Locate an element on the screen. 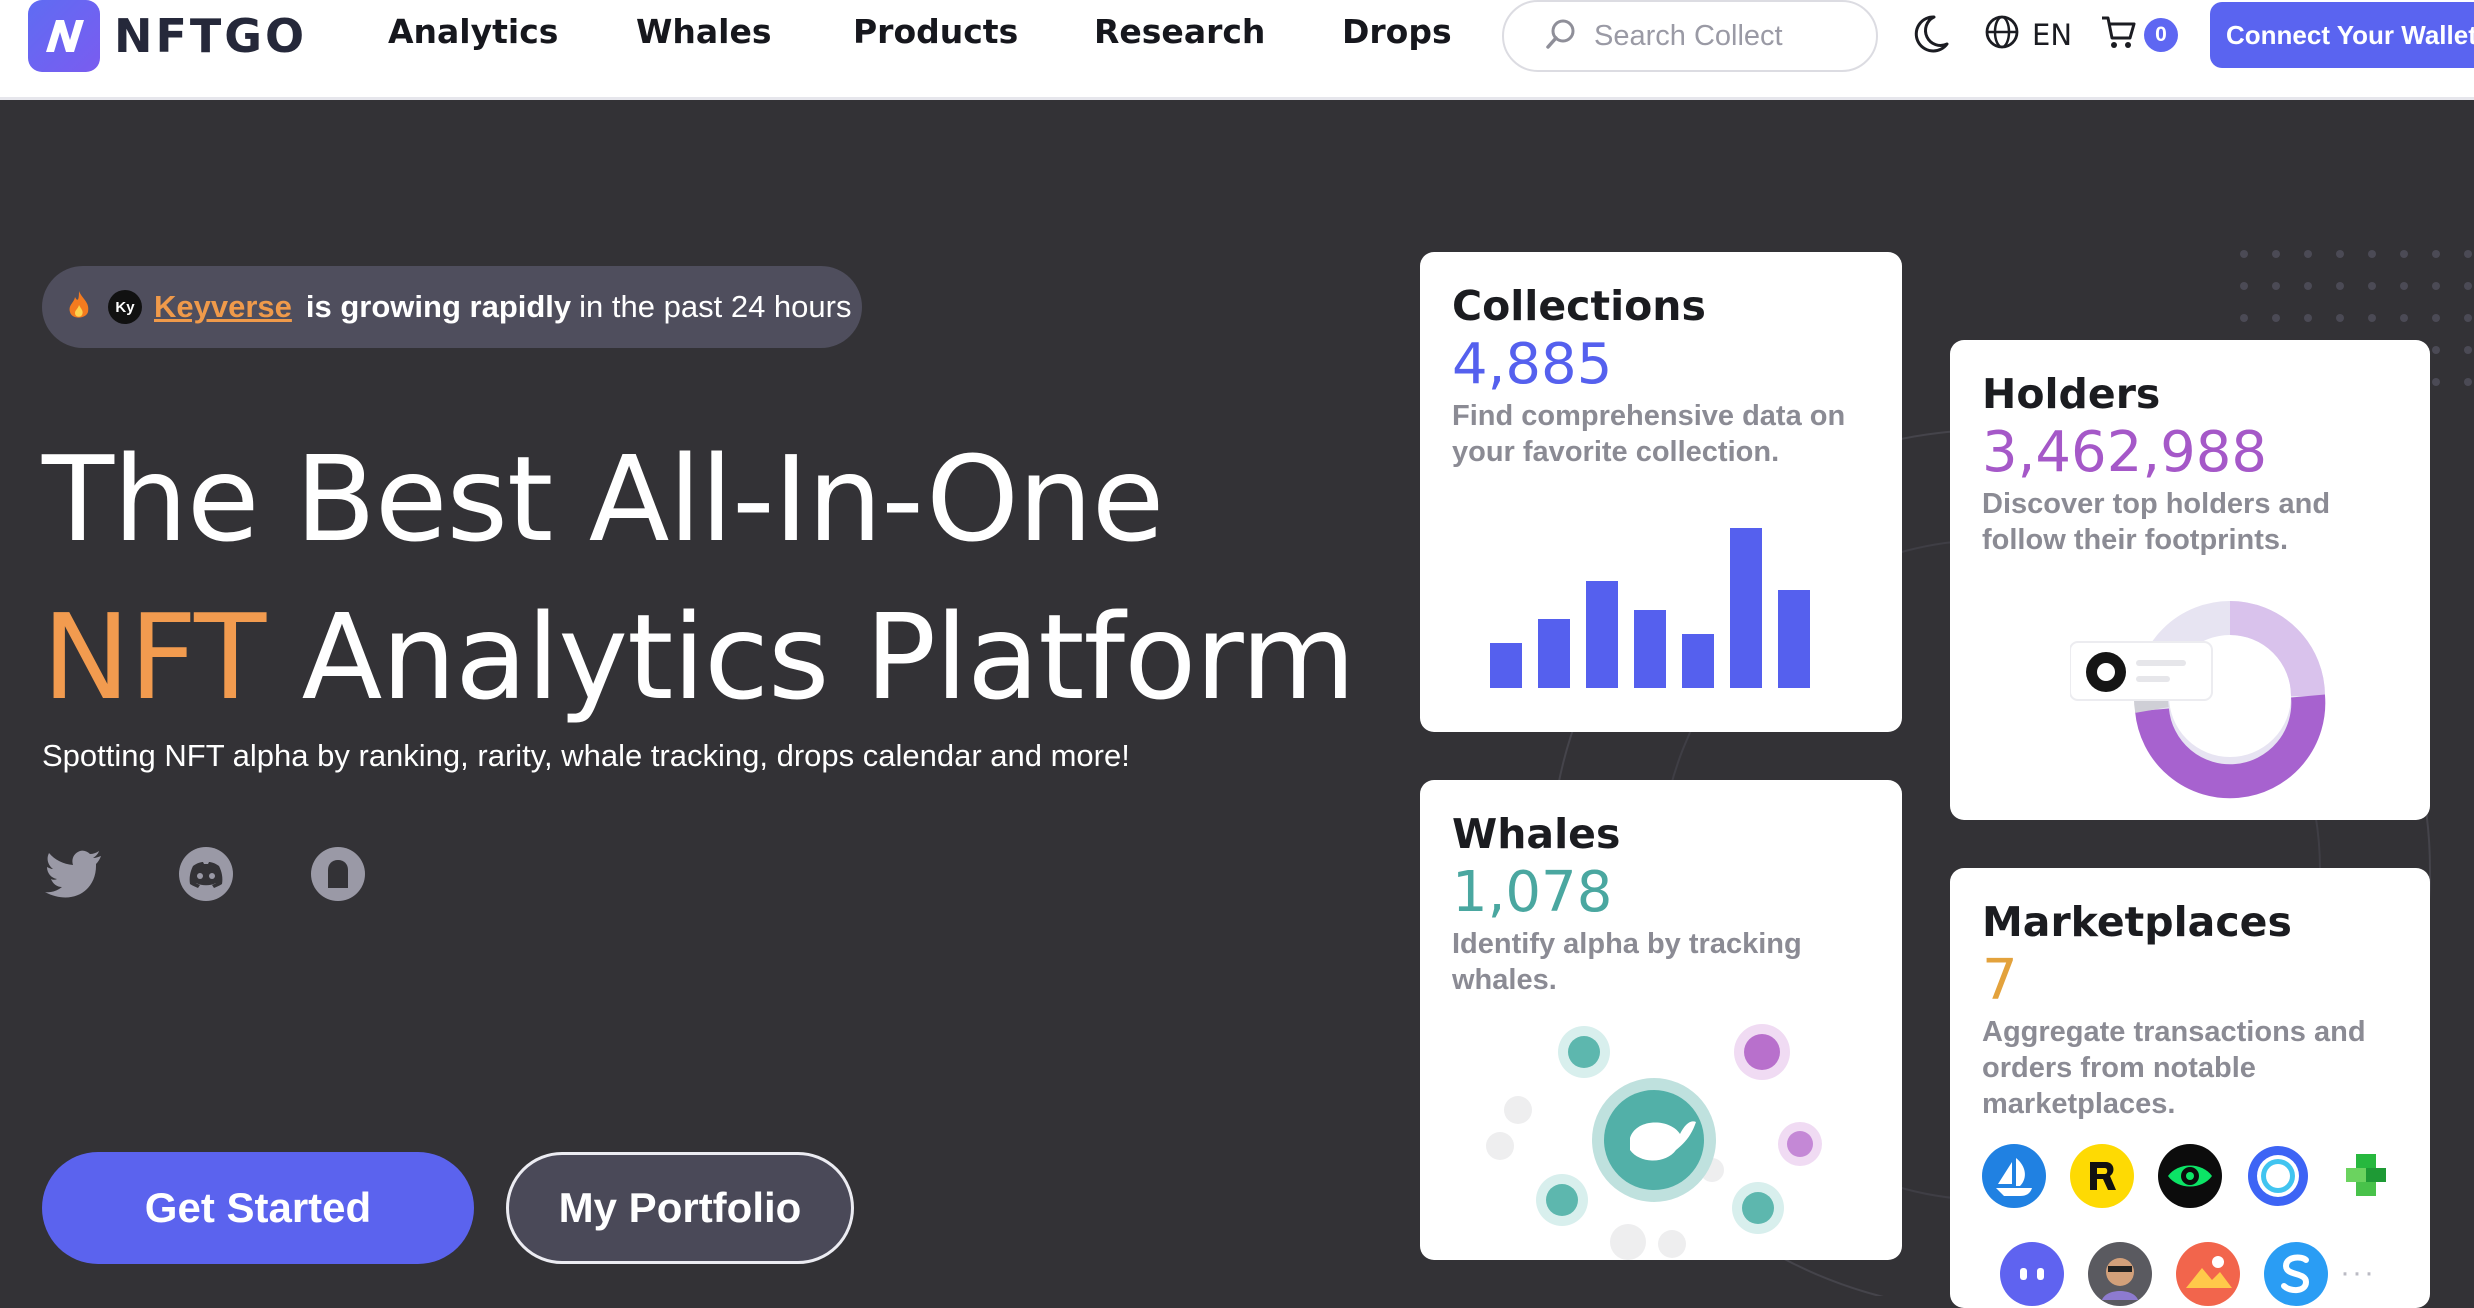  cart-count-badge: 0 is located at coordinates (2161, 34).